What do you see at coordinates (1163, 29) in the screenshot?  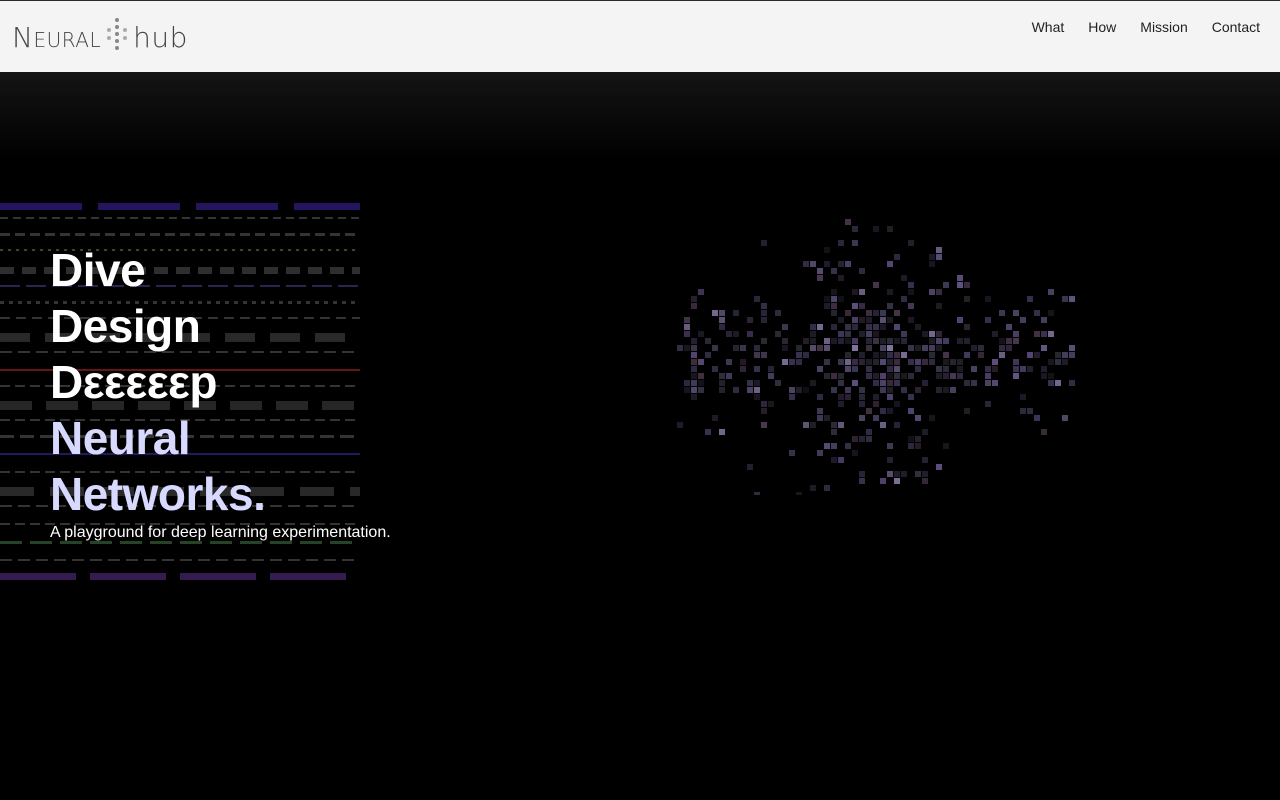 I see `nav-link-mission: Mission` at bounding box center [1163, 29].